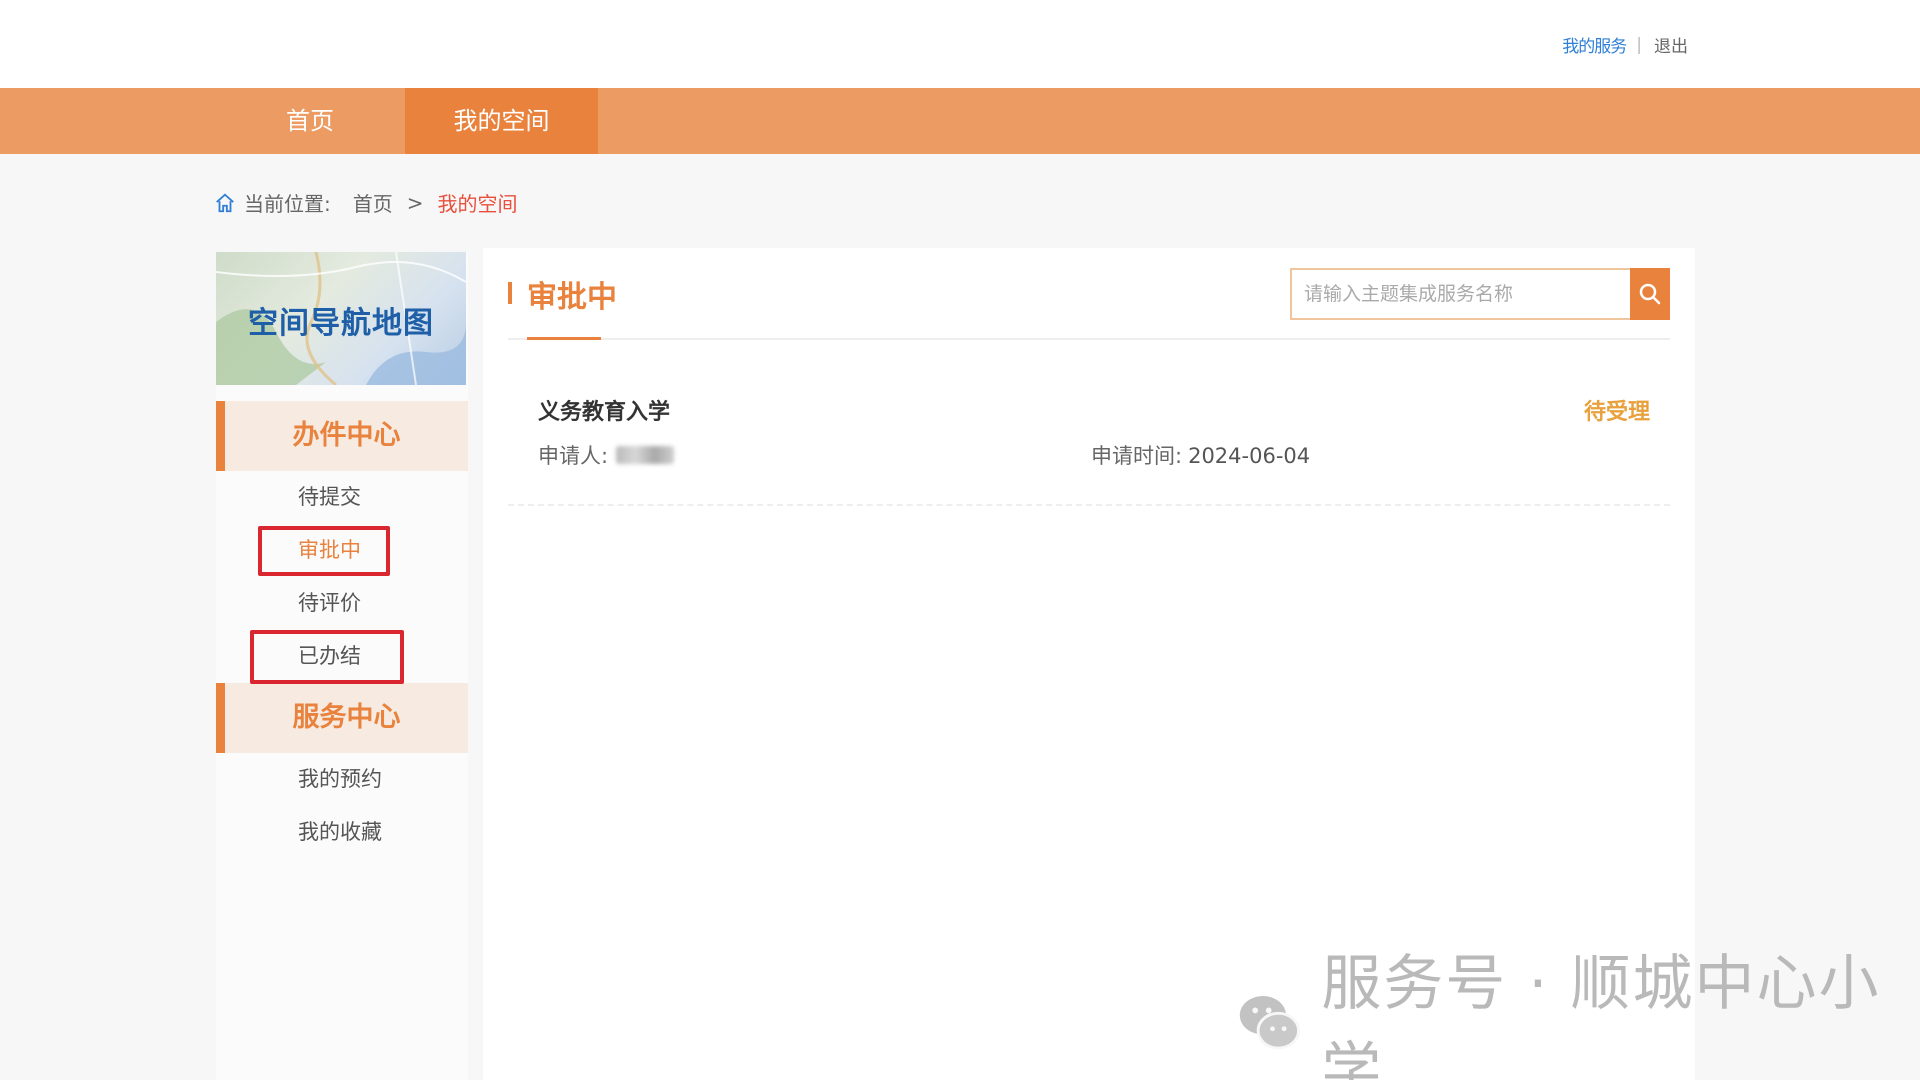 This screenshot has width=1920, height=1080. I want to click on title-underline, so click(564, 338).